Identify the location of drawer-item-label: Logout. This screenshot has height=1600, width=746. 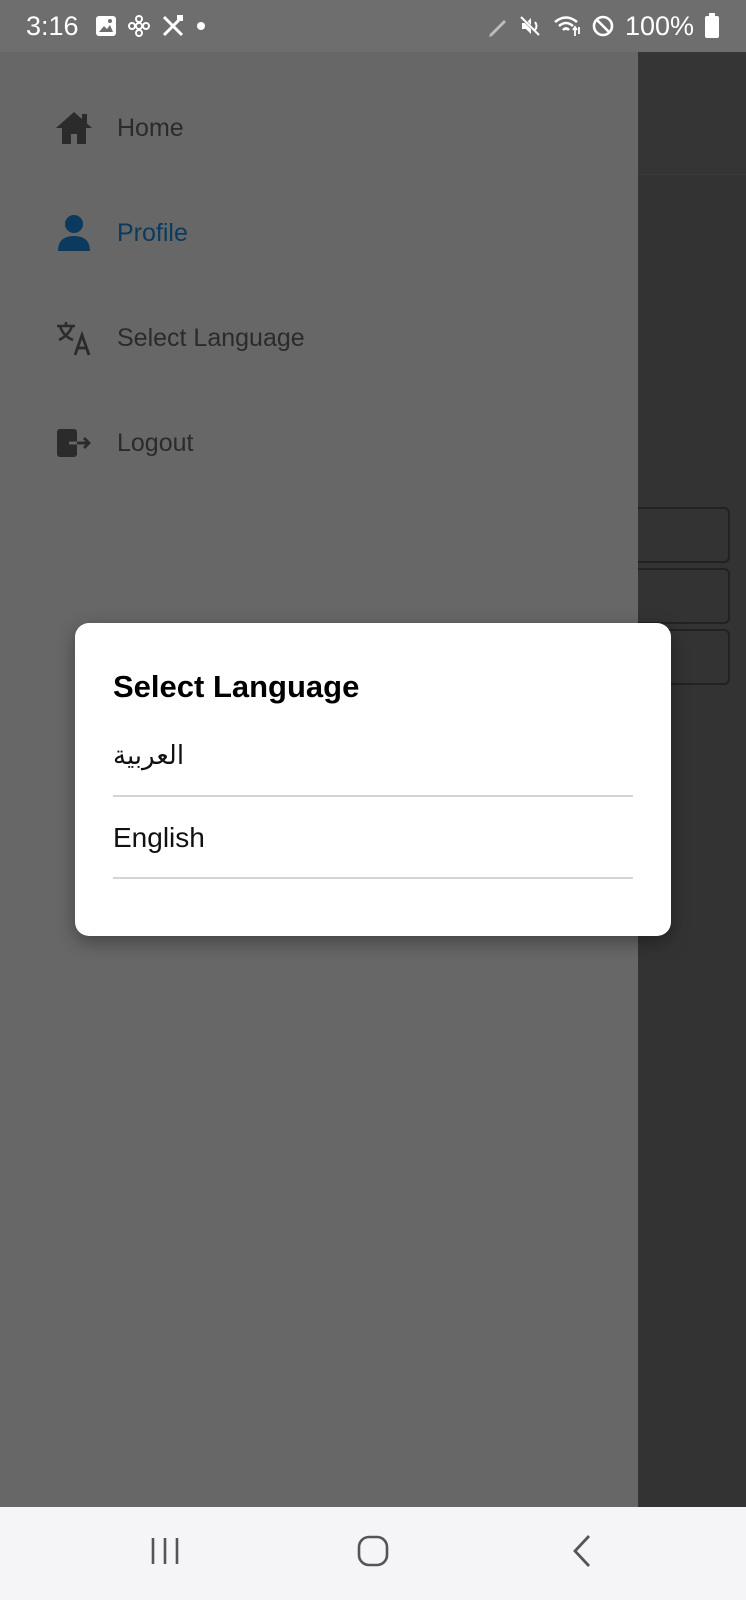
(155, 442).